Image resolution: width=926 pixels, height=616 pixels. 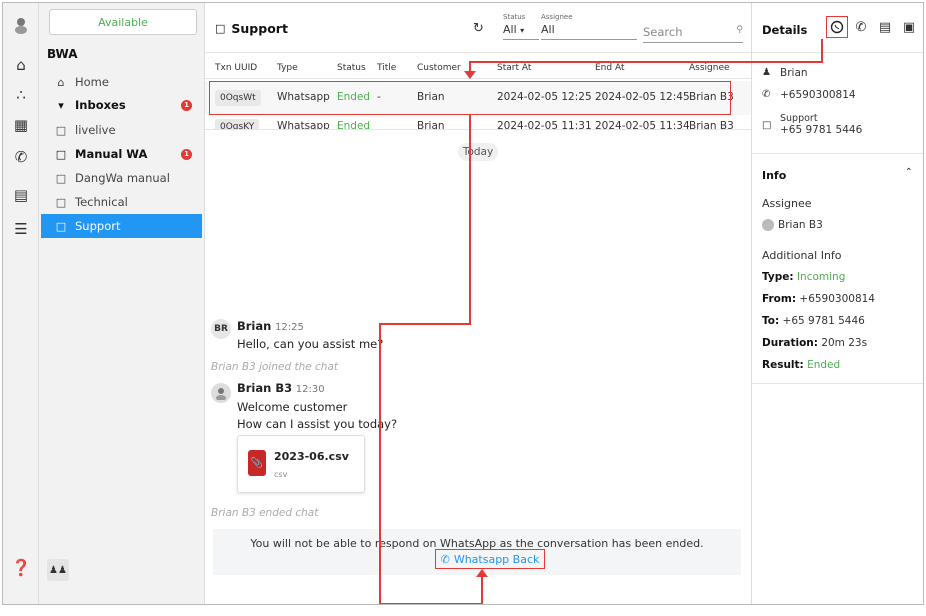 What do you see at coordinates (445, 559) in the screenshot?
I see `whatsapp-icon: ✆` at bounding box center [445, 559].